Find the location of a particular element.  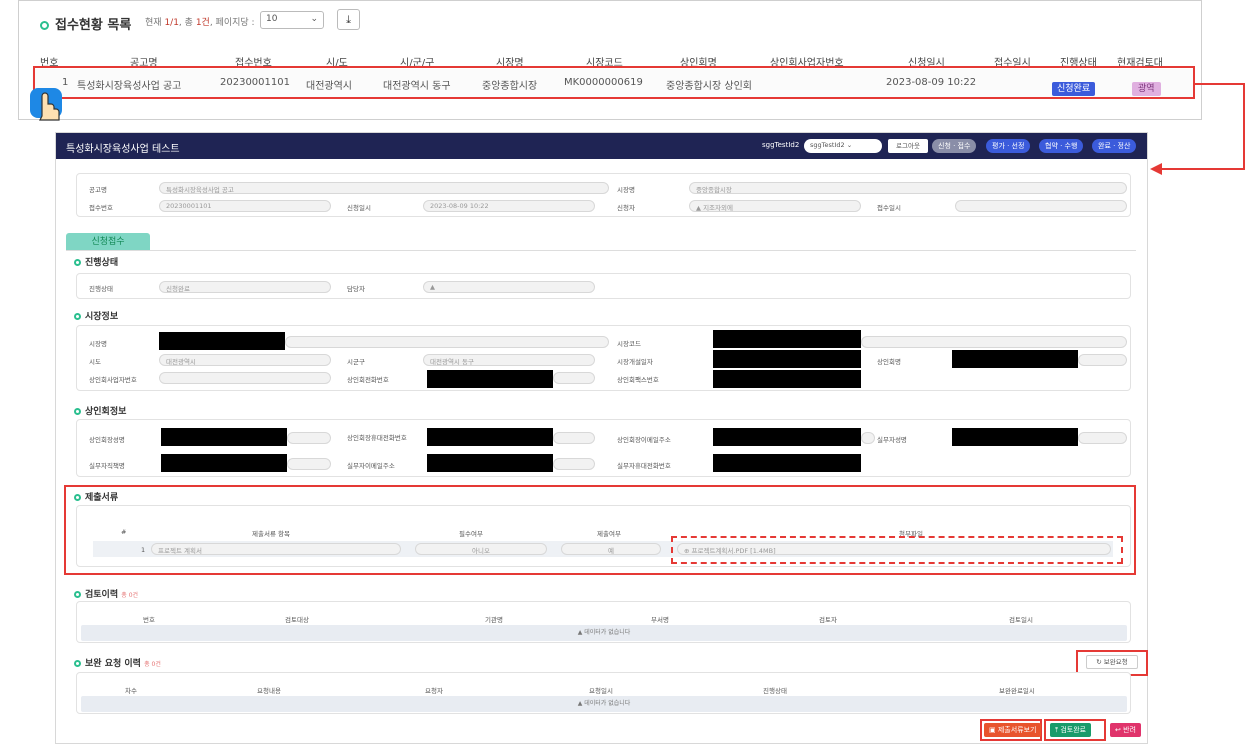

reject-icon: ↩ is located at coordinates (1119, 730).